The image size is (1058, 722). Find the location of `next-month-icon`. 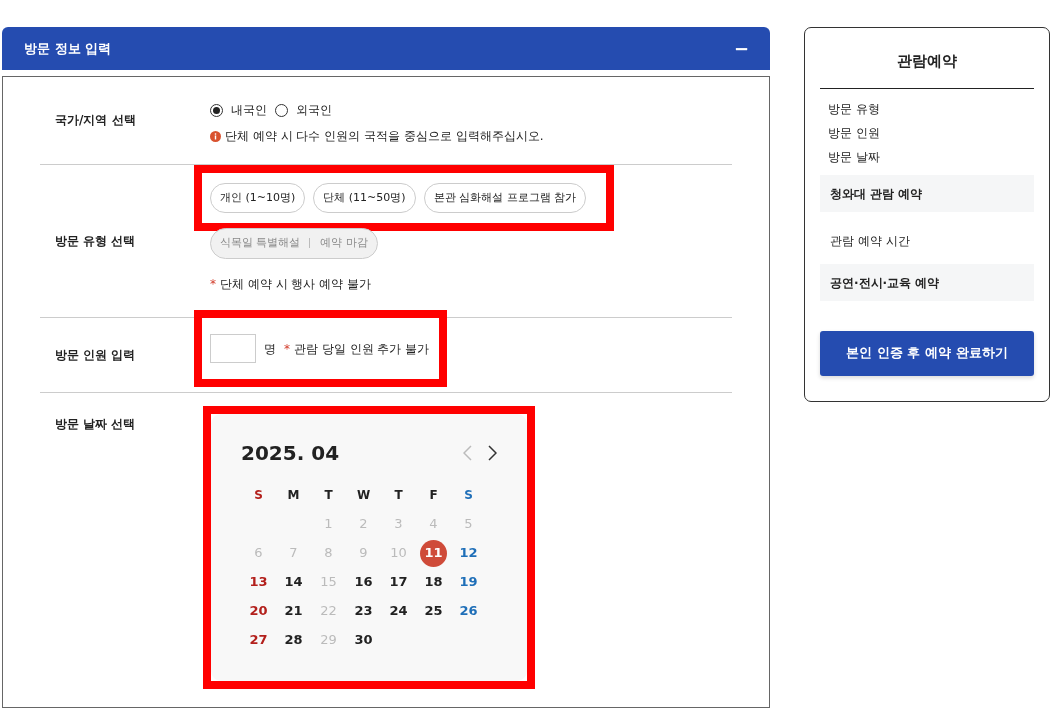

next-month-icon is located at coordinates (492, 453).